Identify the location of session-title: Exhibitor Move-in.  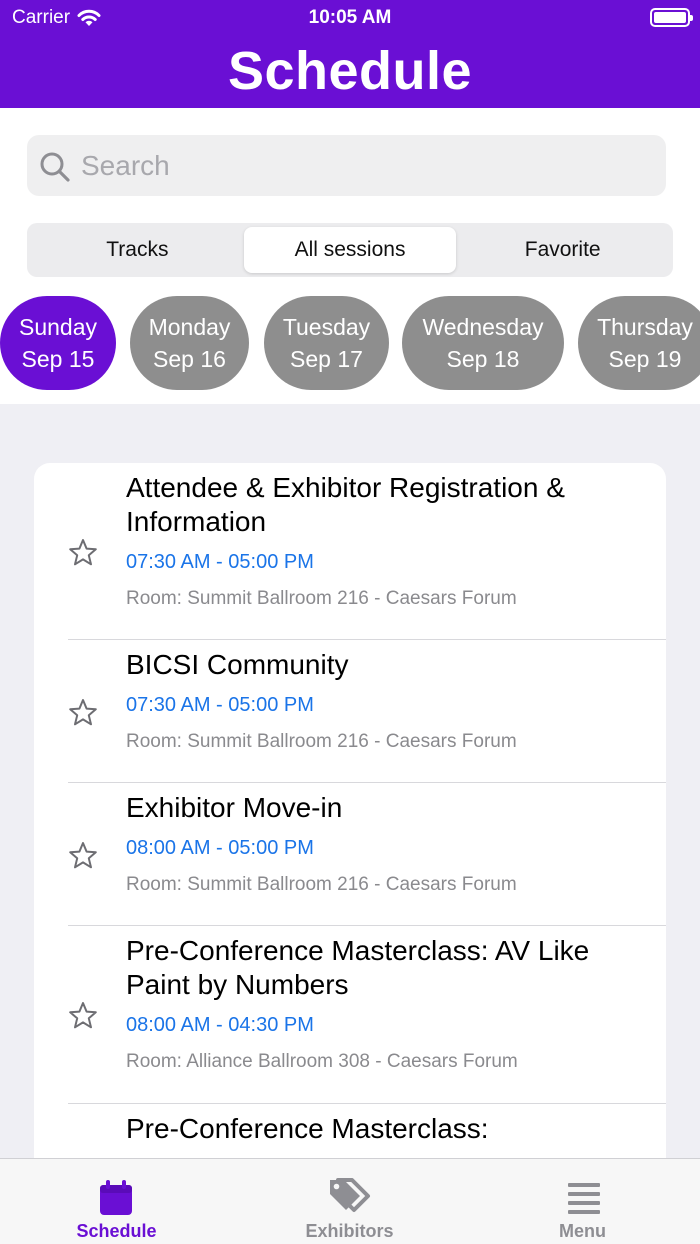
(234, 807).